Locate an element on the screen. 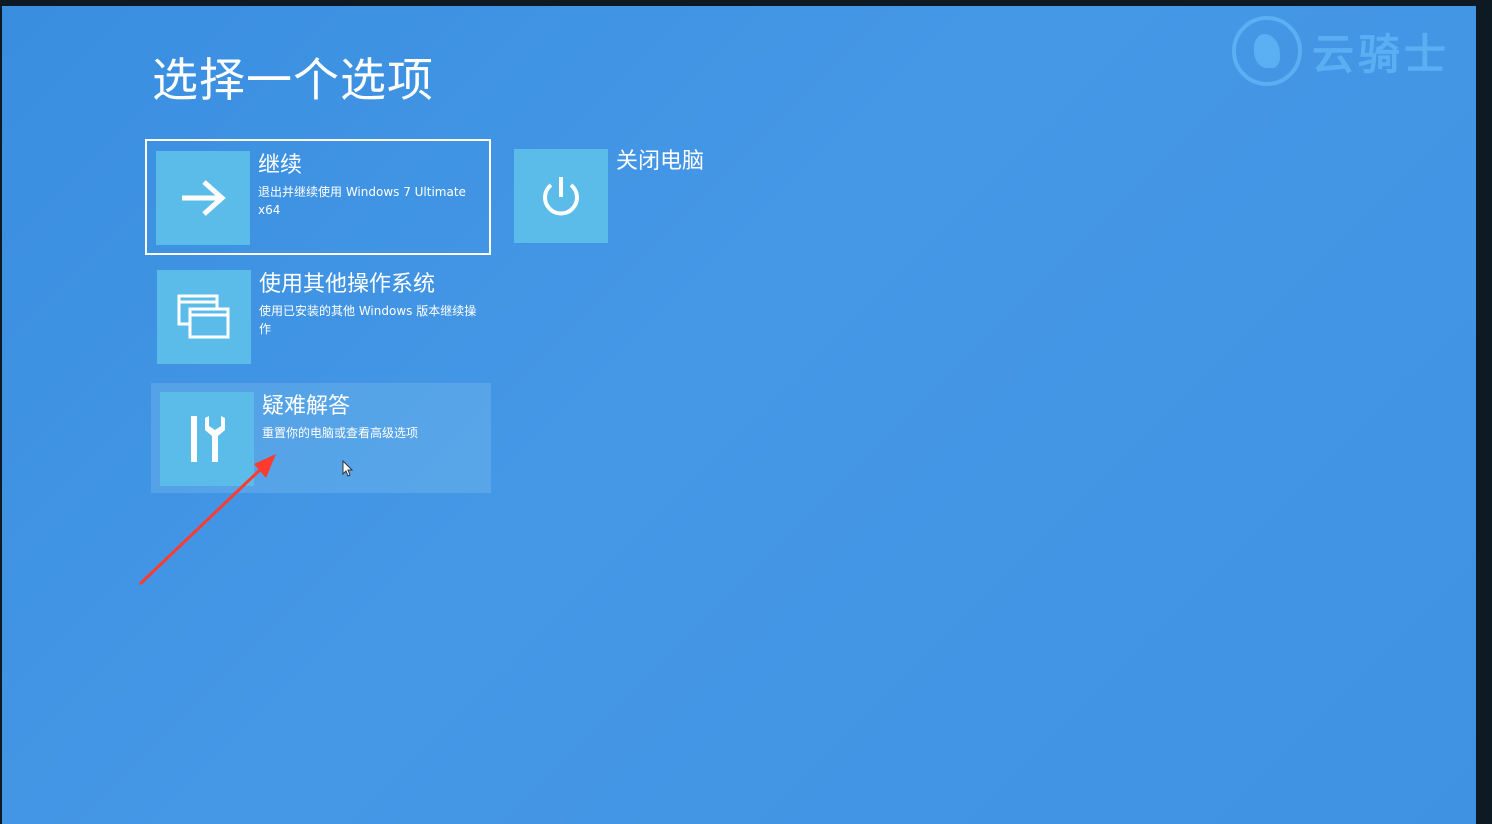  option-continue-desc: 退出并继续使用 Windows 7 Ultimate x64 is located at coordinates (362, 201).